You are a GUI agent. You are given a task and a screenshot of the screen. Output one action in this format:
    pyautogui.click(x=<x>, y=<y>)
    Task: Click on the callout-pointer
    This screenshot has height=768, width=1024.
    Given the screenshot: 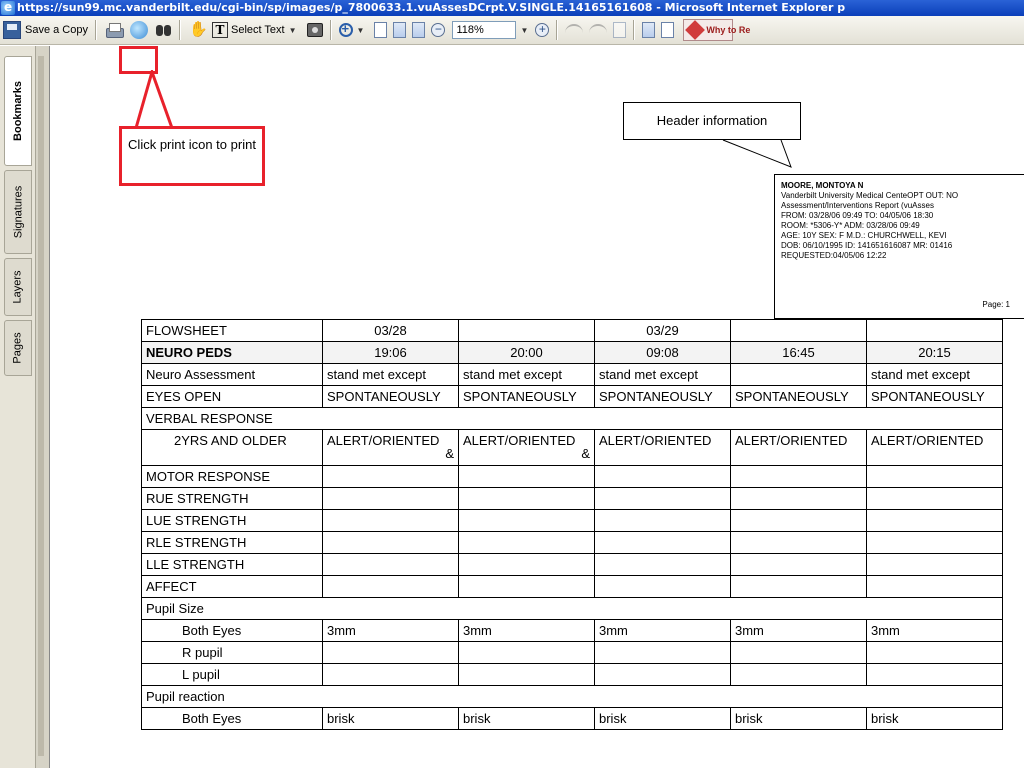 What is the action you would take?
    pyautogui.click(x=757, y=153)
    